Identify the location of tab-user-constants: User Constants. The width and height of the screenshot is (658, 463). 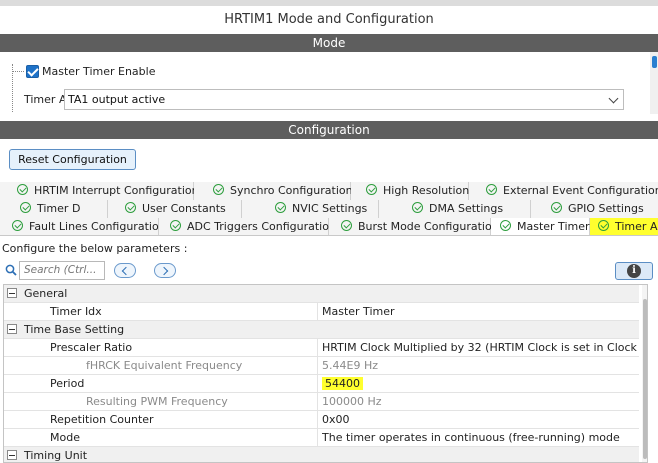
(175, 209).